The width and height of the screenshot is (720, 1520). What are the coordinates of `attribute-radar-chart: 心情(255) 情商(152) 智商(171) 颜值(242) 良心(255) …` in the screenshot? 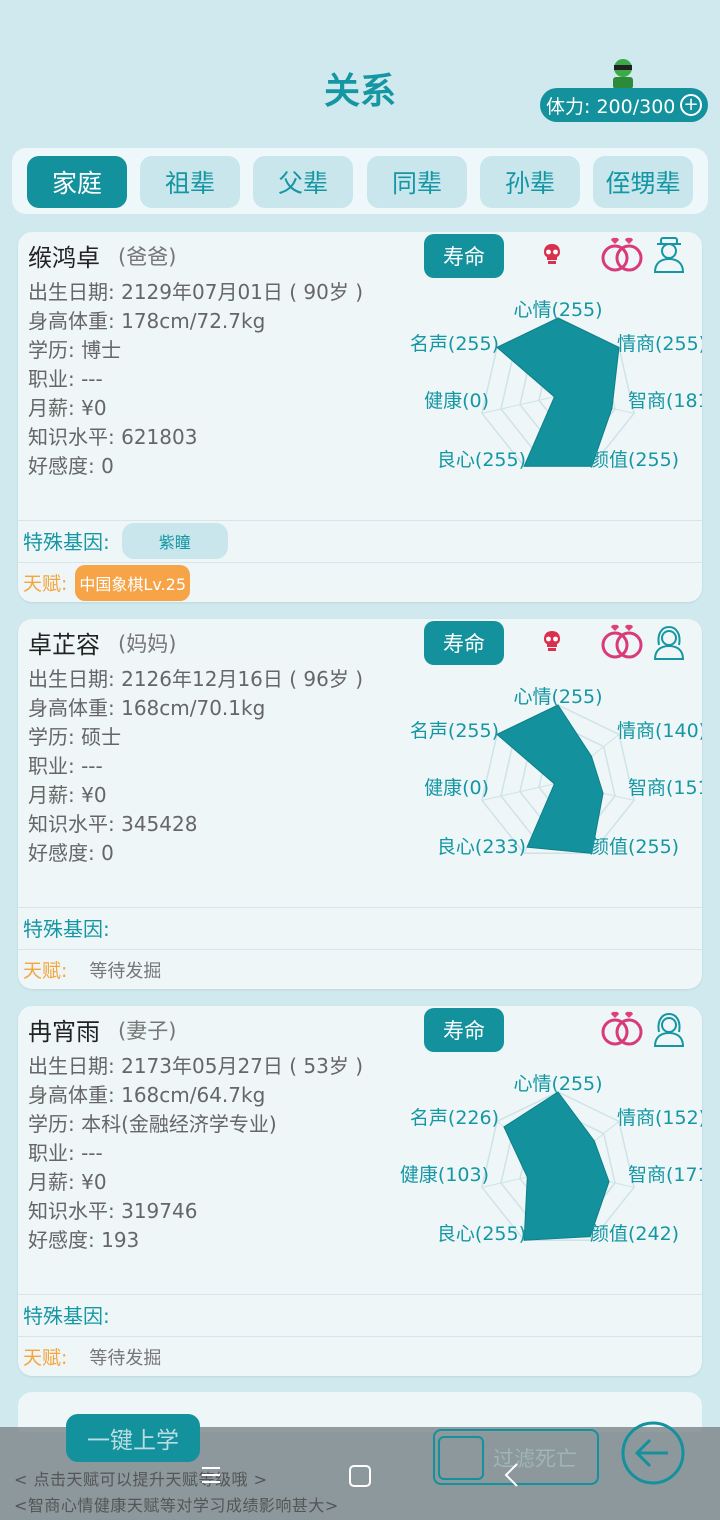 It's located at (551, 1159).